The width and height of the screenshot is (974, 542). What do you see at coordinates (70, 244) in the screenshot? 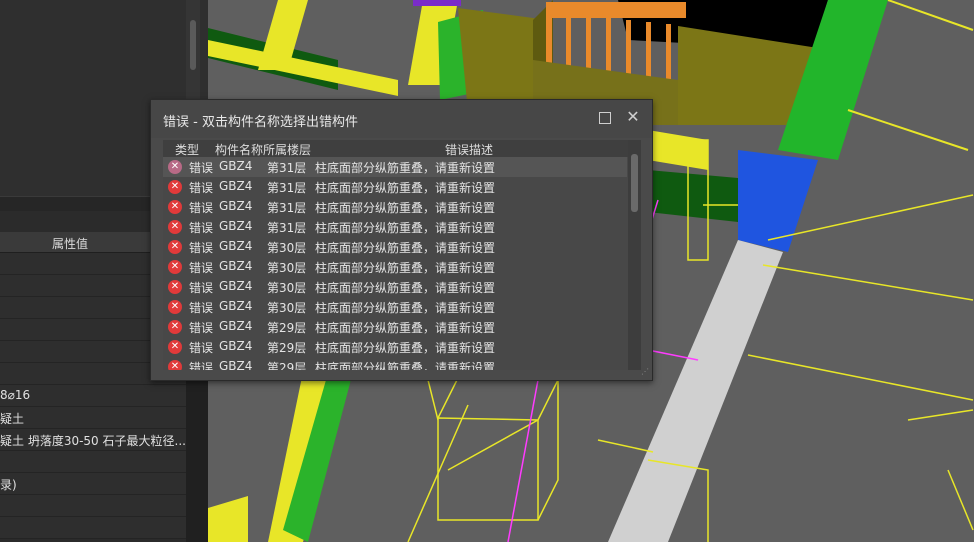
I see `property-value-column-header: 属性值` at bounding box center [70, 244].